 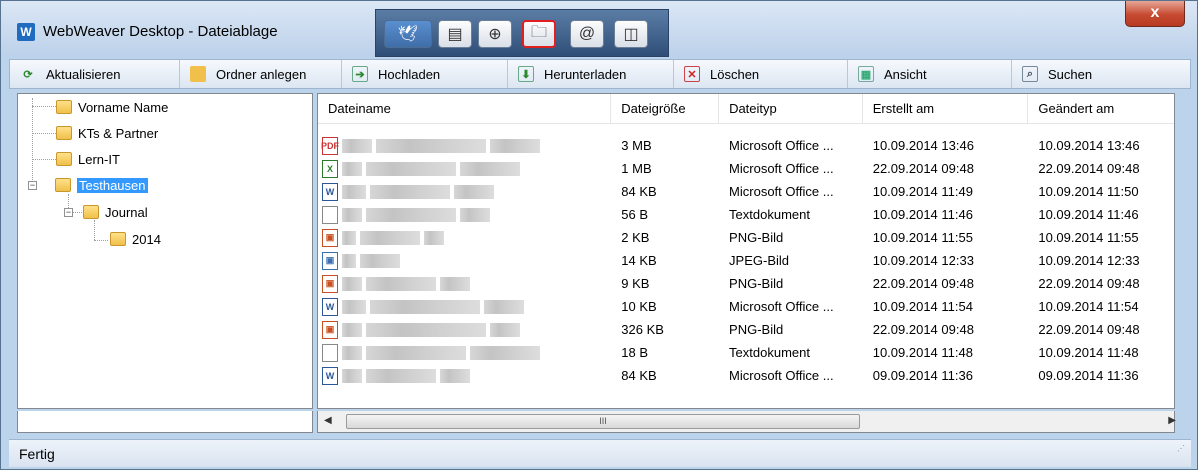 I want to click on column-header-size: Dateigröße, so click(x=665, y=109).